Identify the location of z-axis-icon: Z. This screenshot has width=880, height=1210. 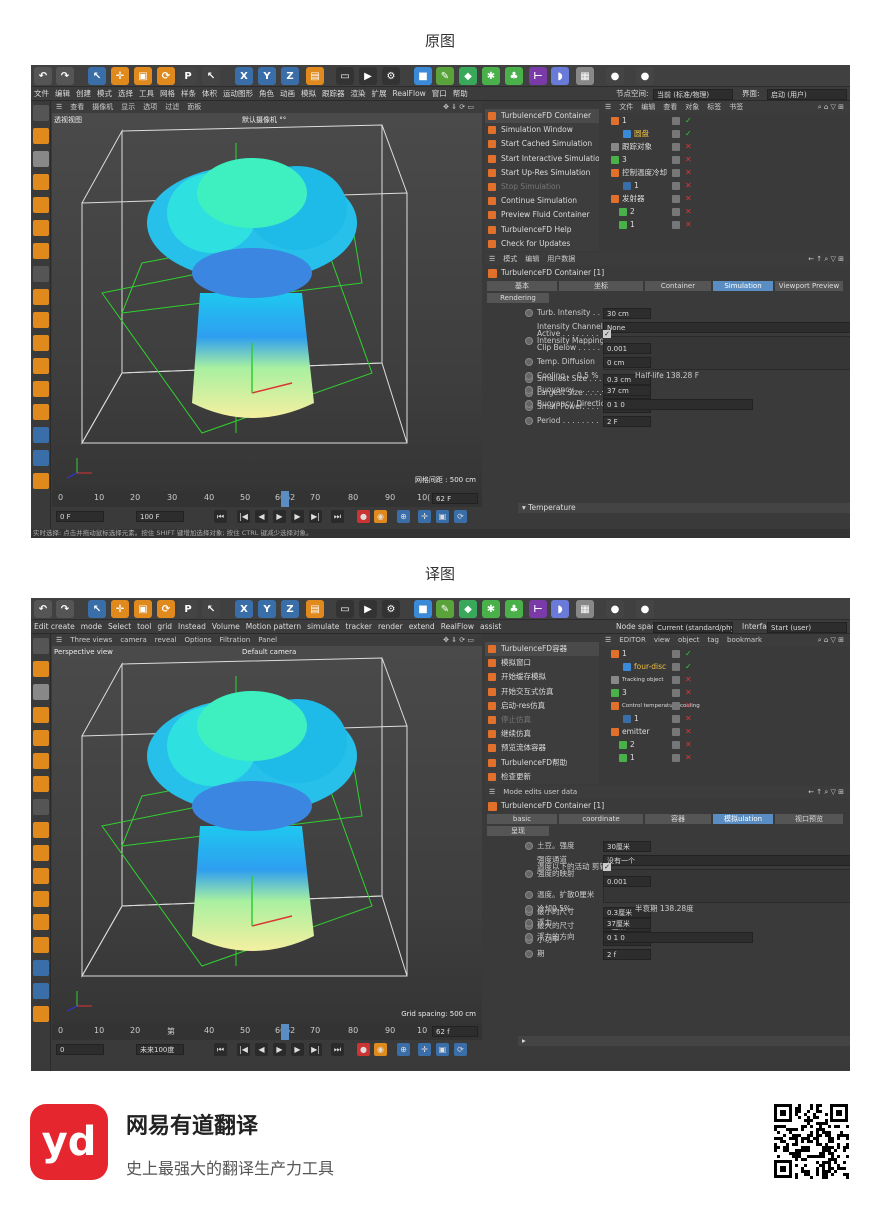
(290, 609).